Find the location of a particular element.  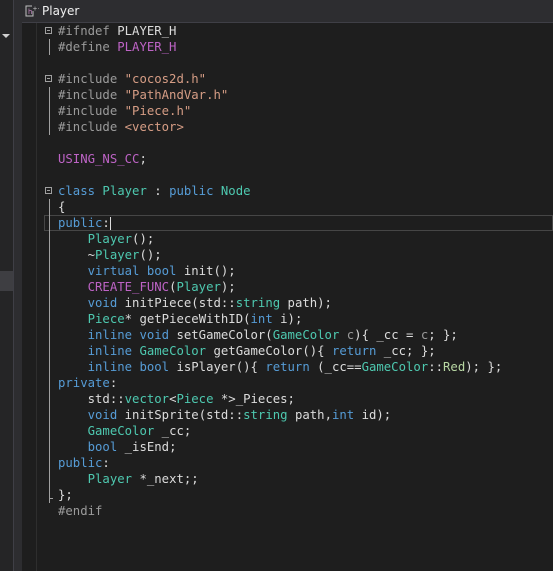

code-line: ~Player(); is located at coordinates (298, 255).